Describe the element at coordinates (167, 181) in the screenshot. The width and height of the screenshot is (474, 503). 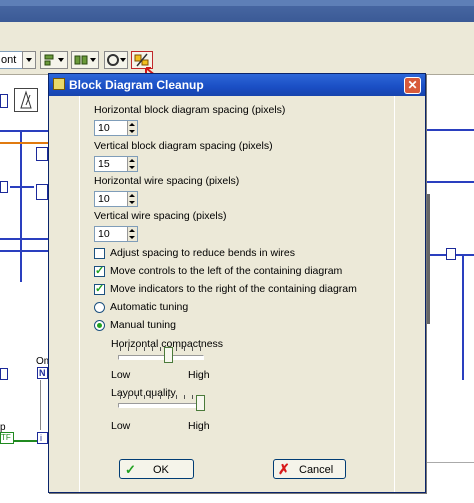
I see `horizontal-wire-spacing-label: Horizontal wire spacing (pixels)` at that location.